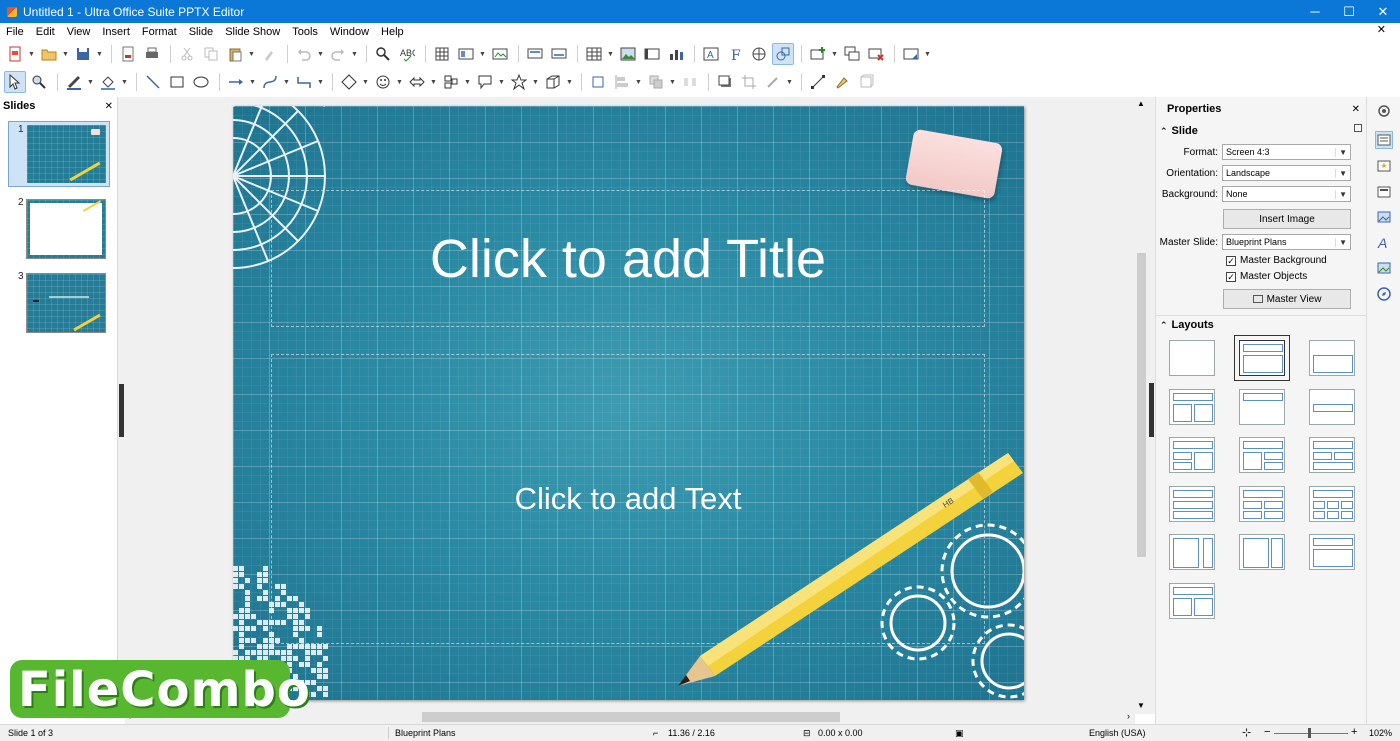 The height and width of the screenshot is (741, 1400). I want to click on zoom-in-button: +, so click(1354, 732).